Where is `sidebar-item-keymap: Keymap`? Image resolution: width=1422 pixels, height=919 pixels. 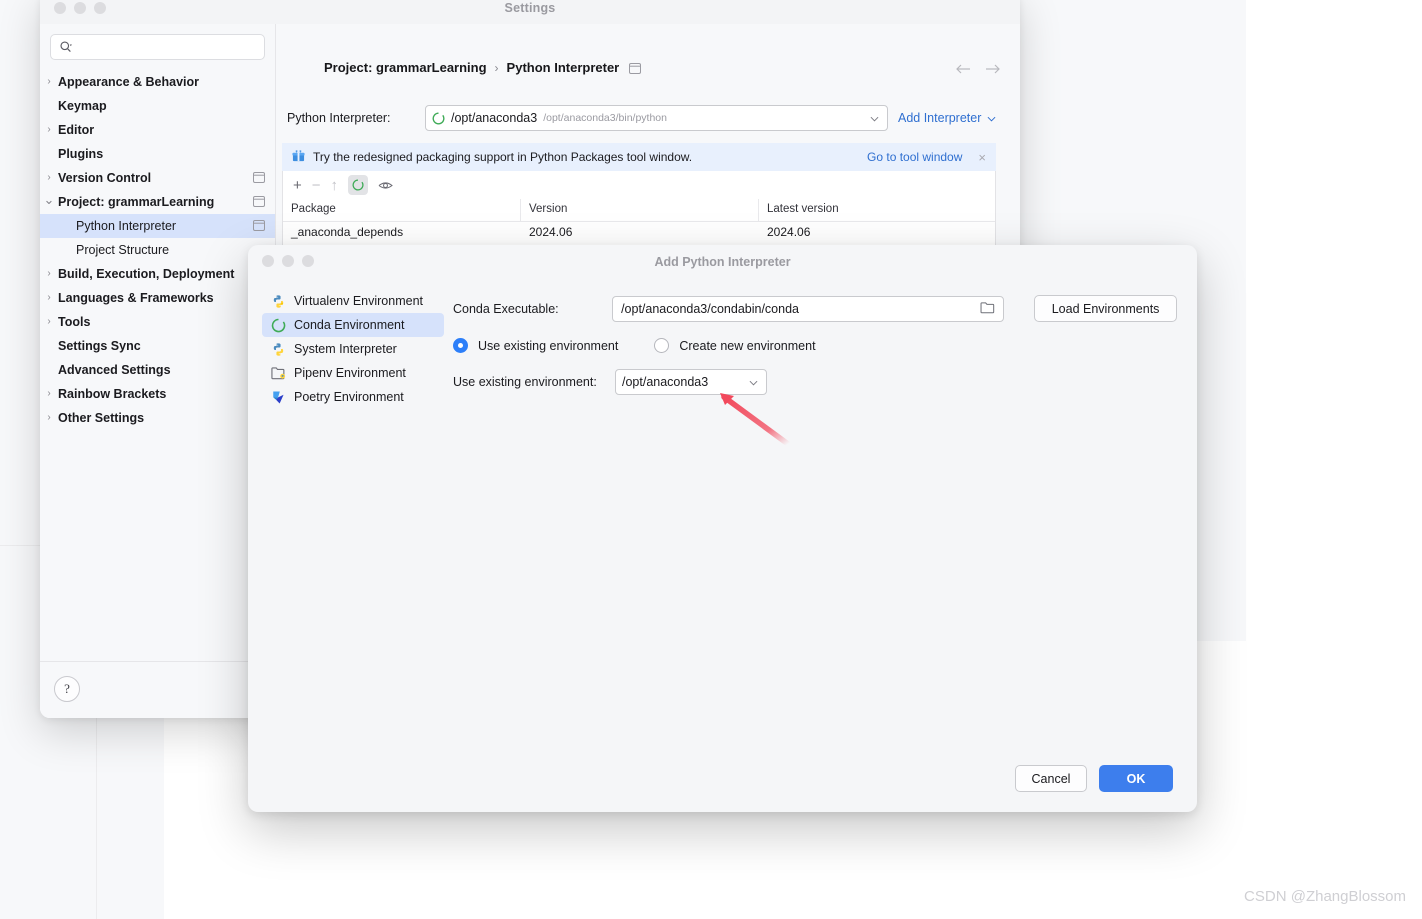
sidebar-item-keymap: Keymap is located at coordinates (157, 106).